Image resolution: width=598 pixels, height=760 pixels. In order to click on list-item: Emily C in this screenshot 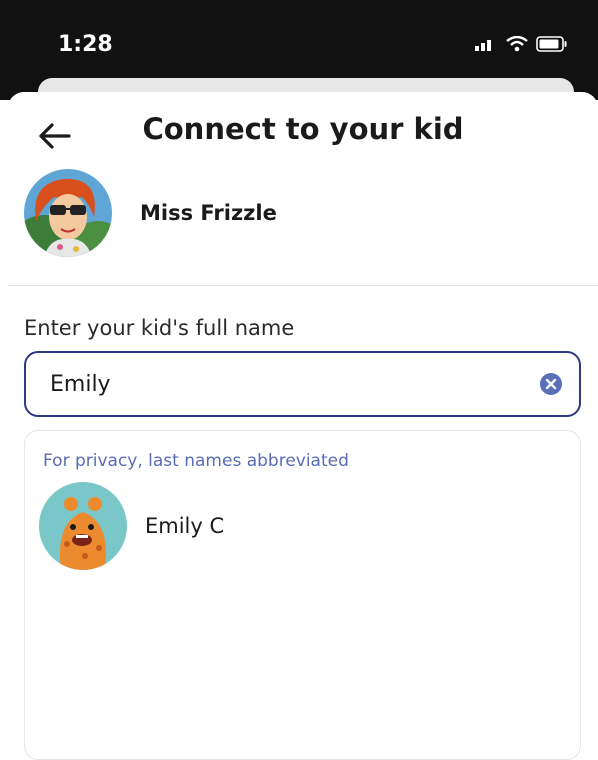, I will do `click(131, 526)`.